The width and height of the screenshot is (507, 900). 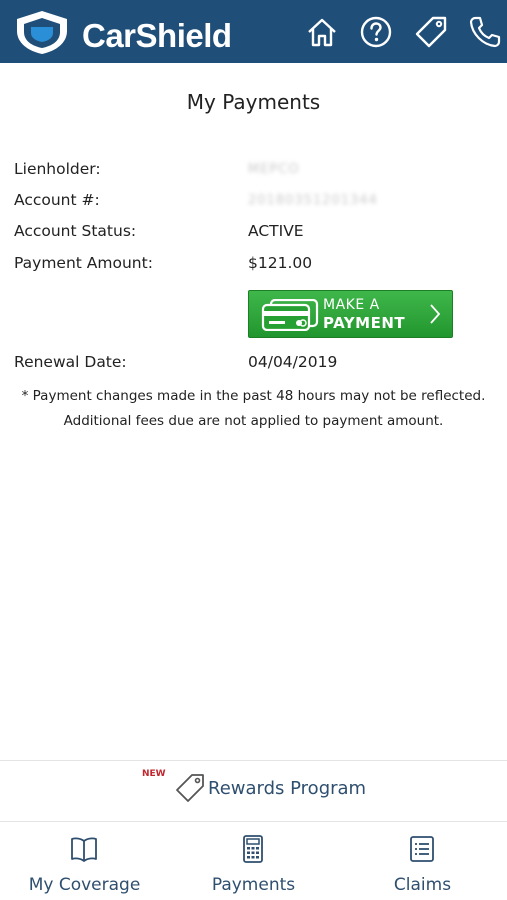 I want to click on make-payment-button: MAKE A PAYMENT, so click(x=350, y=314).